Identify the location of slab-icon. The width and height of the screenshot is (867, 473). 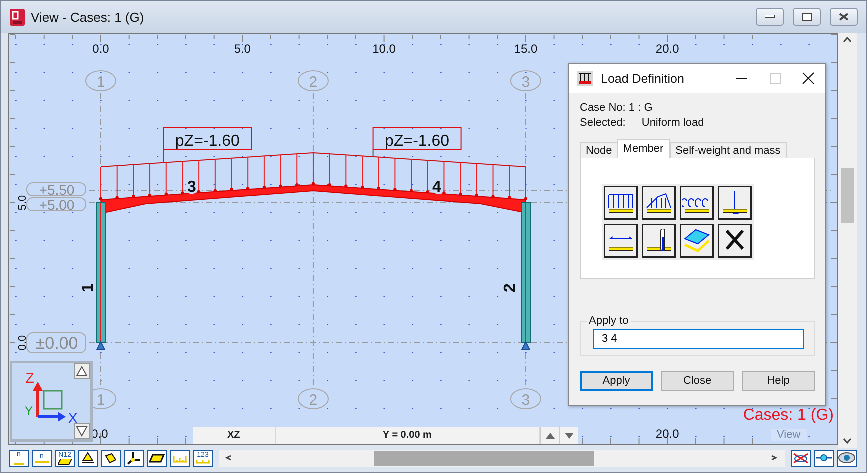
(157, 458).